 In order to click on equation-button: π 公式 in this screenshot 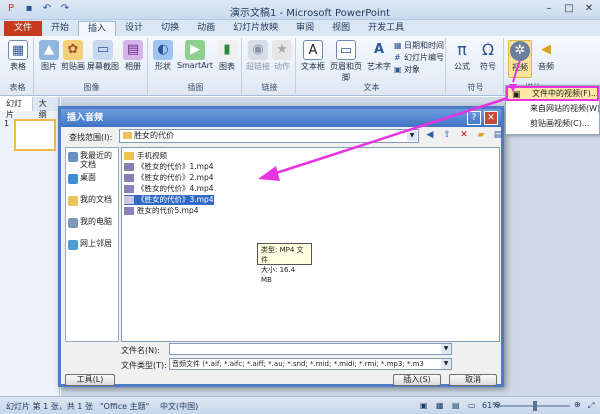, I will do `click(462, 56)`.